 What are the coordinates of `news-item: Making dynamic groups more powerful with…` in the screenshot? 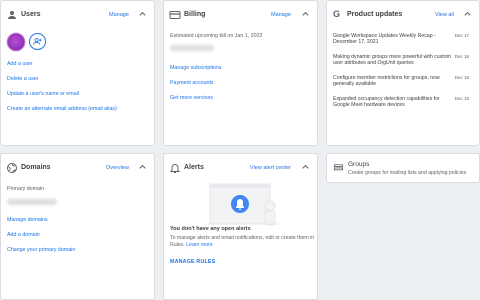 It's located at (403, 64).